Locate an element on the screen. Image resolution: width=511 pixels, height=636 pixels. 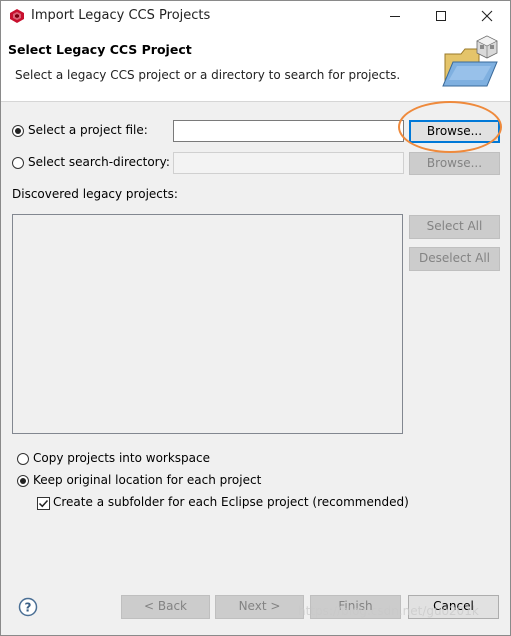
project-file-input is located at coordinates (288, 131).